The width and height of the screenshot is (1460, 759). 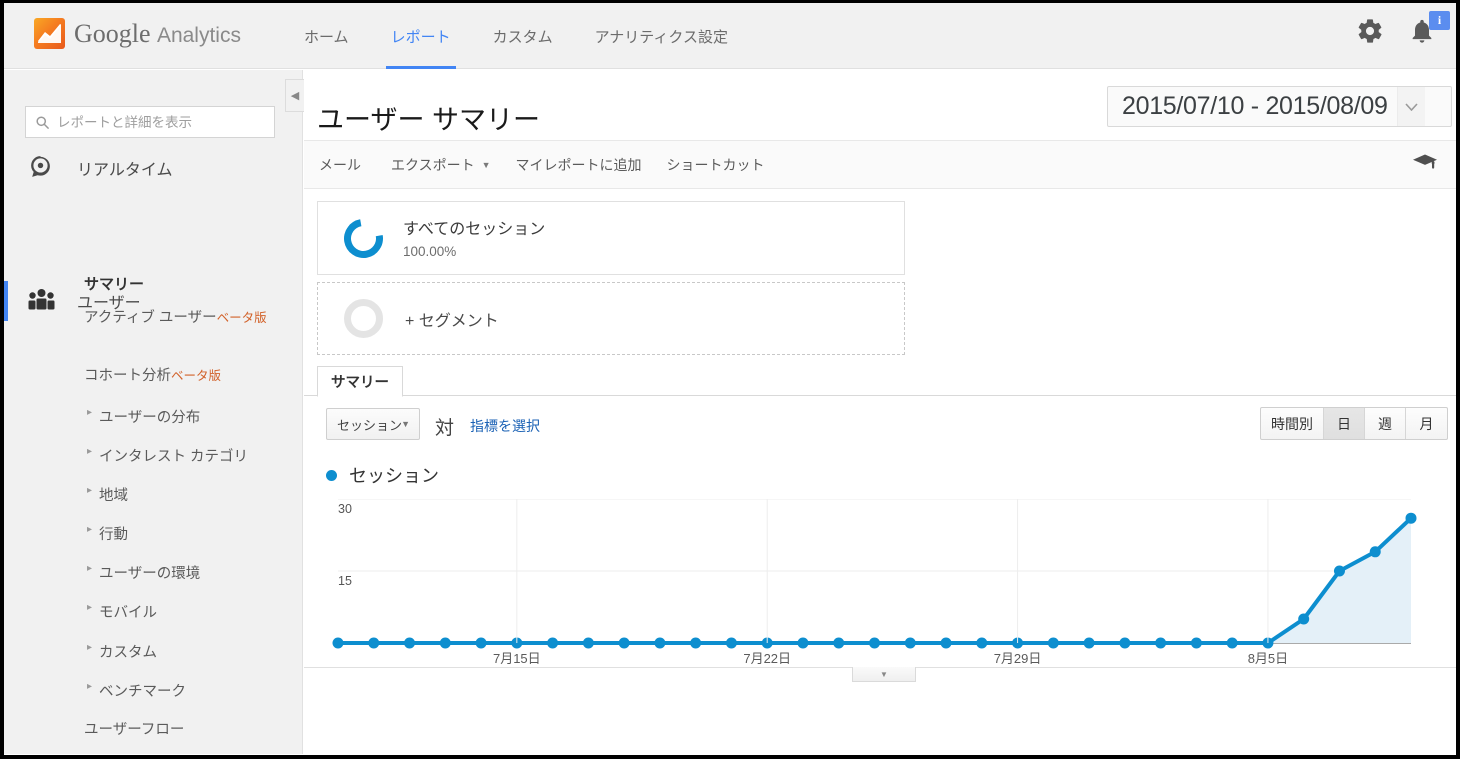 What do you see at coordinates (1439, 20) in the screenshot?
I see `notification-badge: i` at bounding box center [1439, 20].